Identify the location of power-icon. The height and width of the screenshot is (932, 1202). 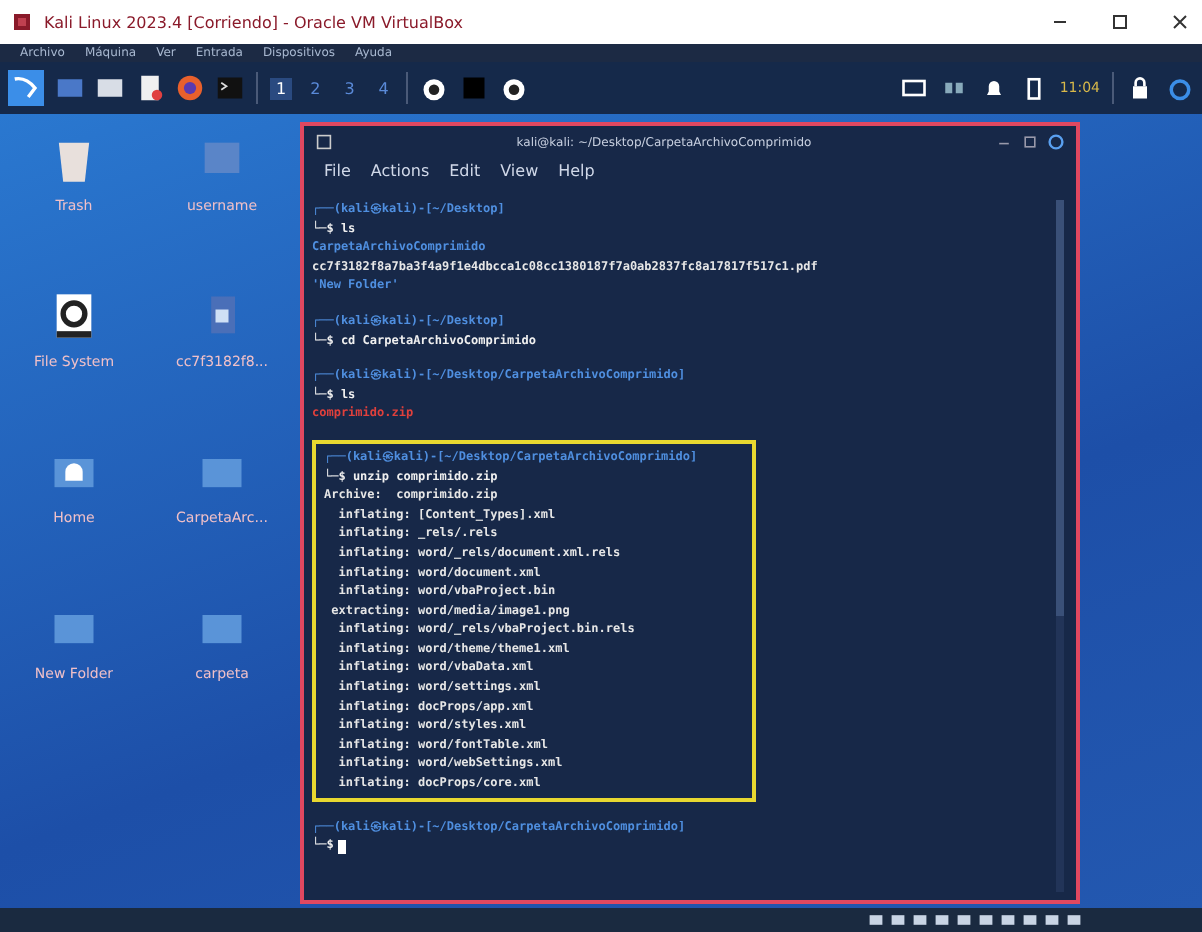
(1180, 88).